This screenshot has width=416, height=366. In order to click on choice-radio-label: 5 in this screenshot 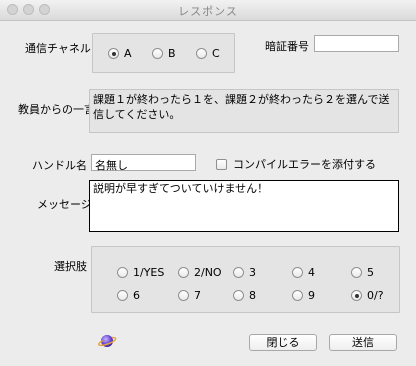, I will do `click(370, 272)`.